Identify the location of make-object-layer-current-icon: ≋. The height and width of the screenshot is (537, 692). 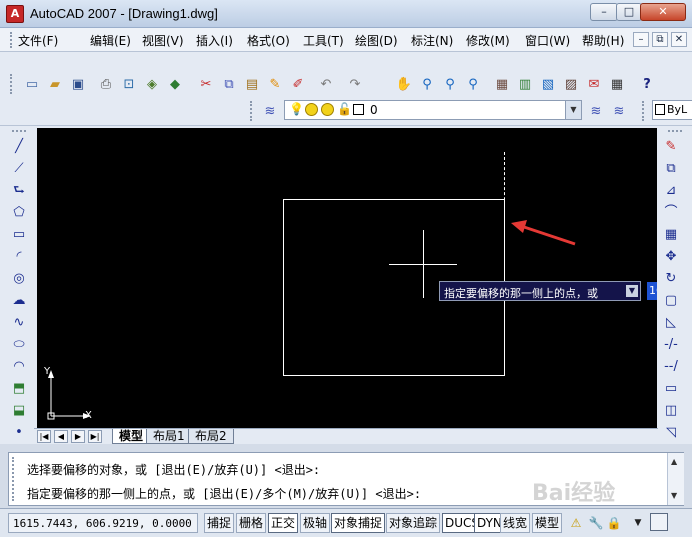
(596, 111).